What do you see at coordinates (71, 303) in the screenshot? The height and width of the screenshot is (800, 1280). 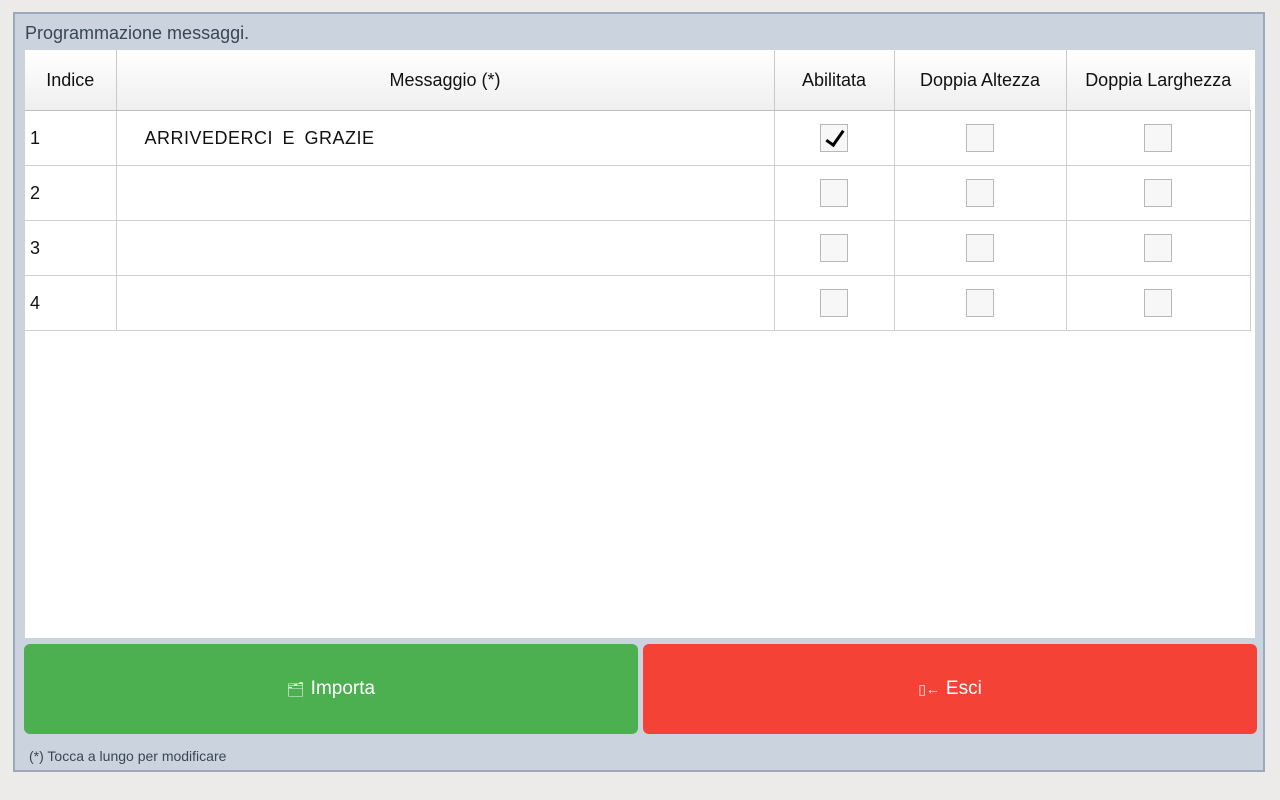 I see `row-index: 4` at bounding box center [71, 303].